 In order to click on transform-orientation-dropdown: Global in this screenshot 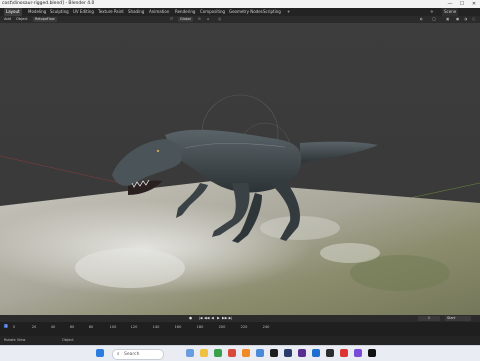, I will do `click(185, 19)`.